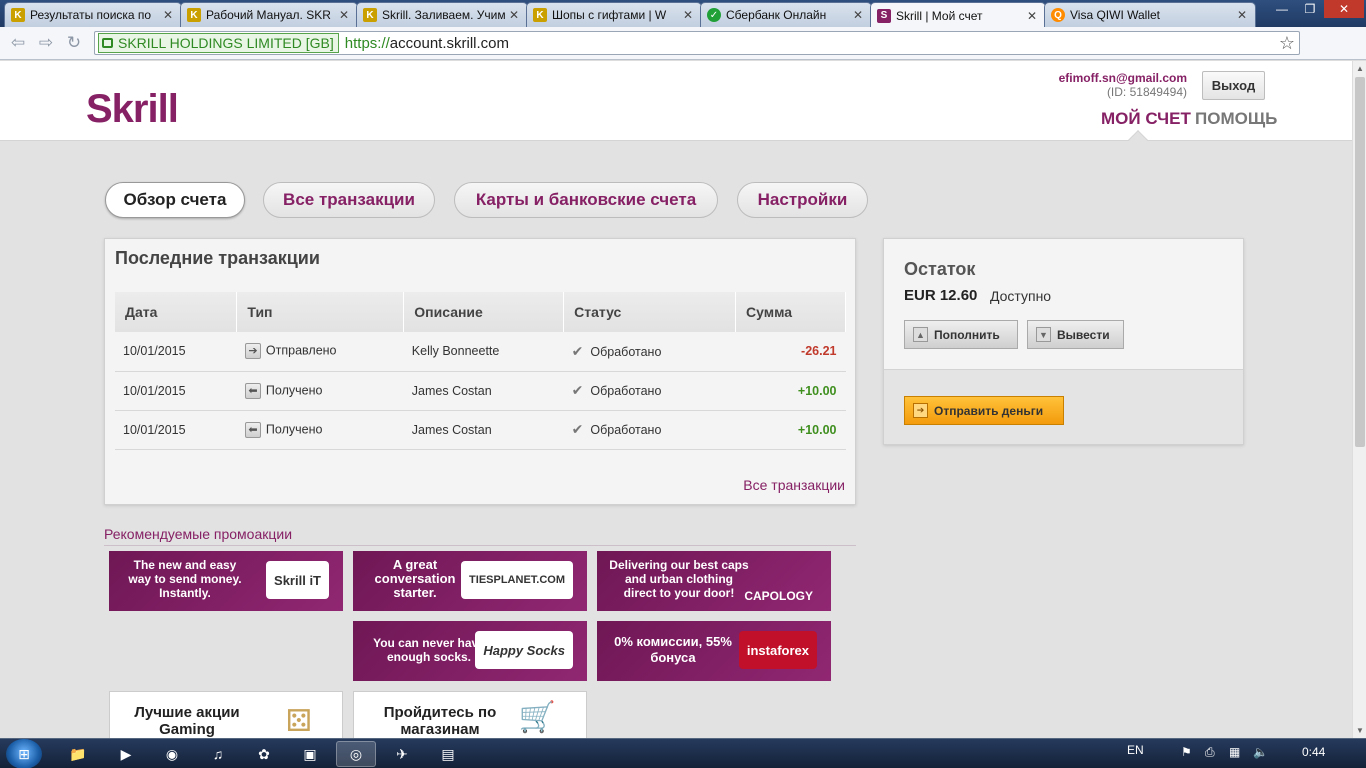  I want to click on tab-cards-bank-accounts: Карты и банковские счета, so click(586, 200).